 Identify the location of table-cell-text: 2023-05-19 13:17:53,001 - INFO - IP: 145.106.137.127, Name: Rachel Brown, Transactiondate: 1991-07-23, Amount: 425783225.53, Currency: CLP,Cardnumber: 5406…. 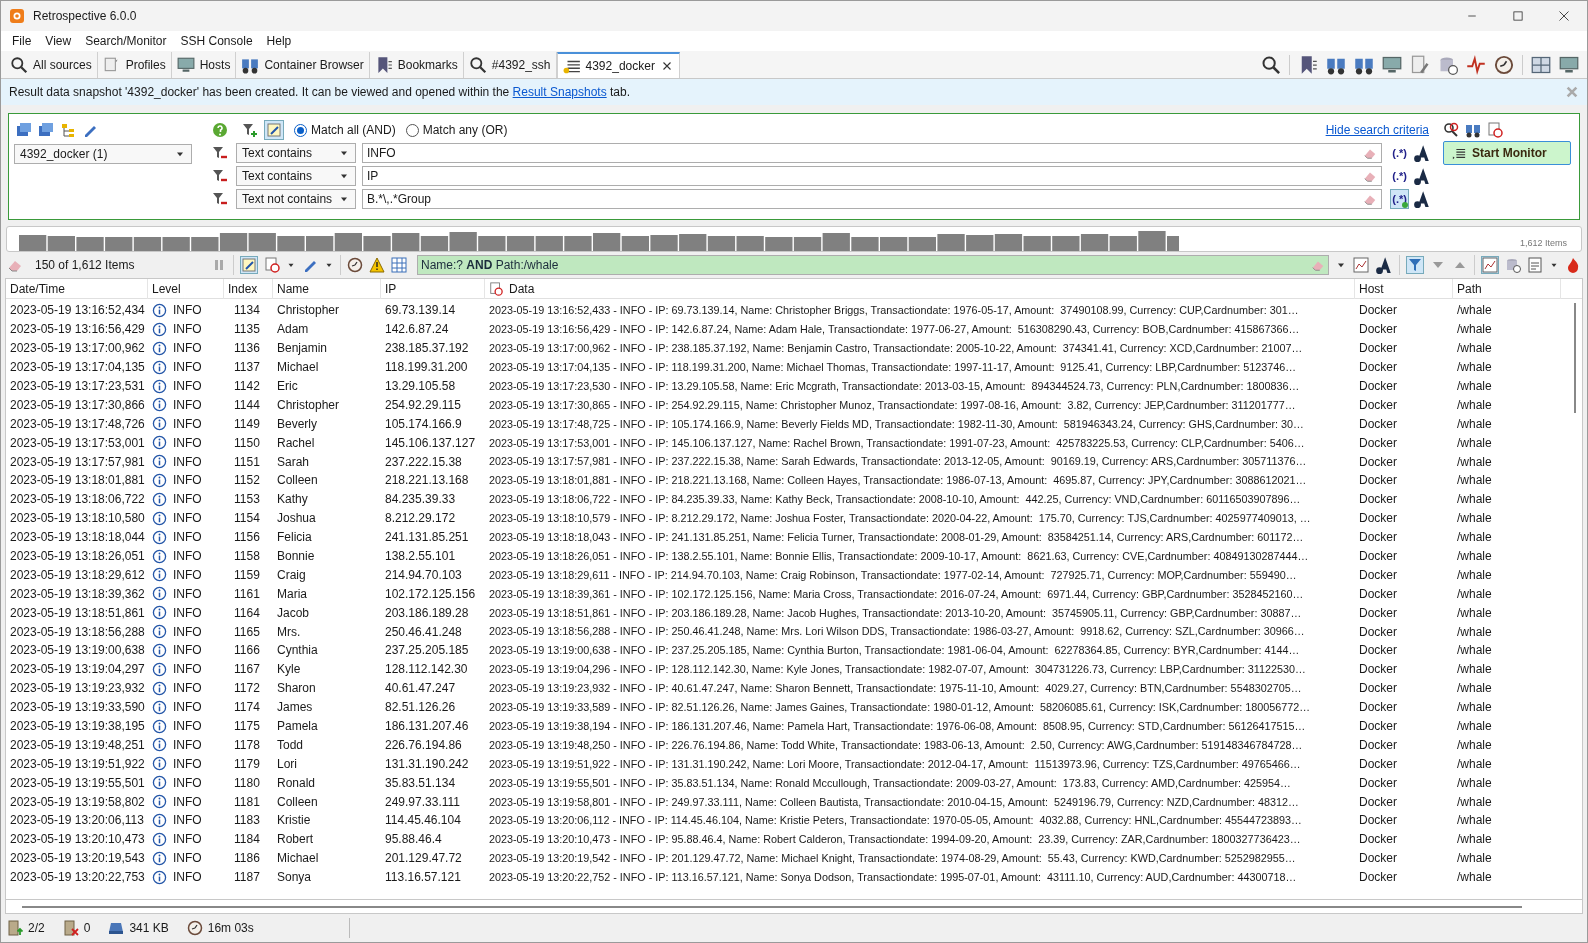
(897, 443).